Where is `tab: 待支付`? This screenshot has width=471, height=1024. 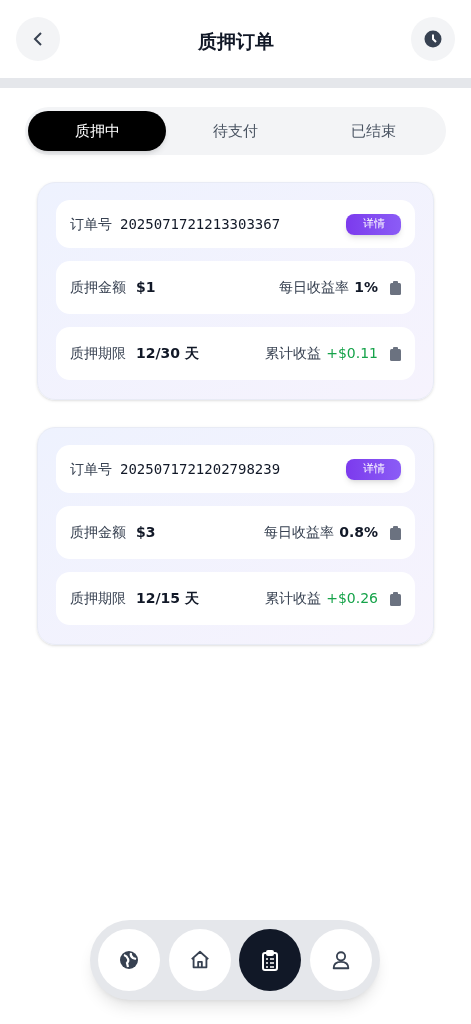 tab: 待支付 is located at coordinates (235, 131).